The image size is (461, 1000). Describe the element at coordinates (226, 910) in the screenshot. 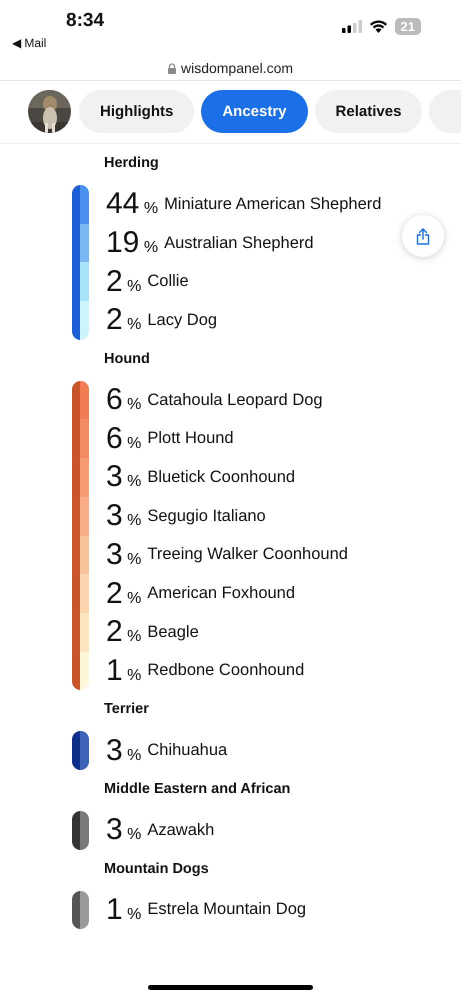

I see `breed-name: Estrela Mountain Dog` at that location.